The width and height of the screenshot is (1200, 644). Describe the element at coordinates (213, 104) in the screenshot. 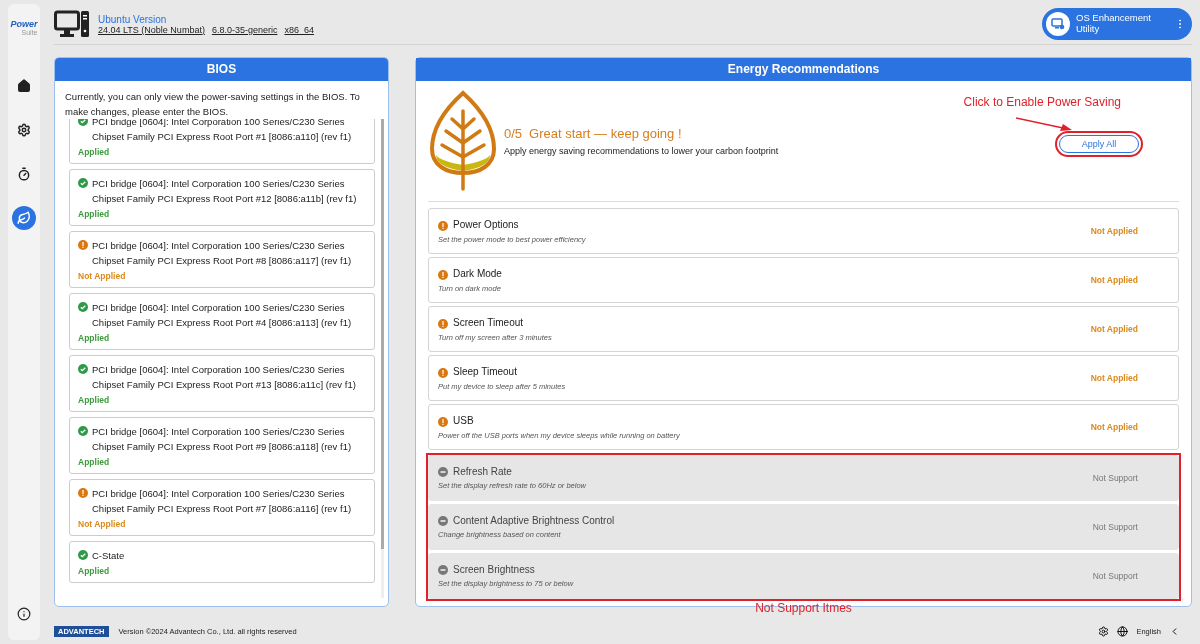

I see `bios-notice: Currently, you can only view the power-saving settings in the BIOS. To make changes, please enter the BIOS.` at that location.